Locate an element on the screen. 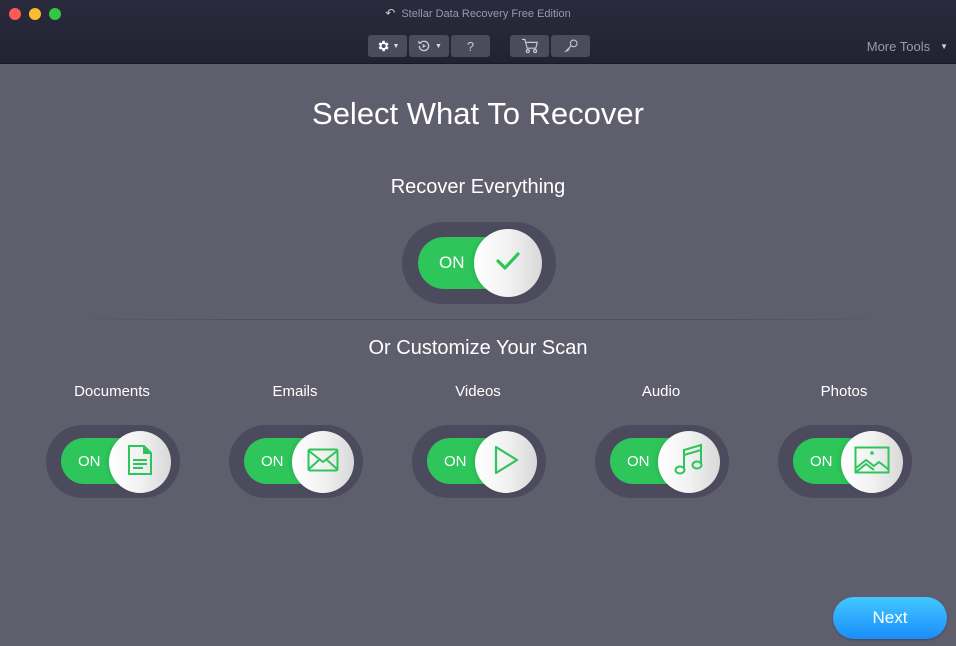 This screenshot has width=956, height=646. settings-button: ▼ is located at coordinates (387, 46).